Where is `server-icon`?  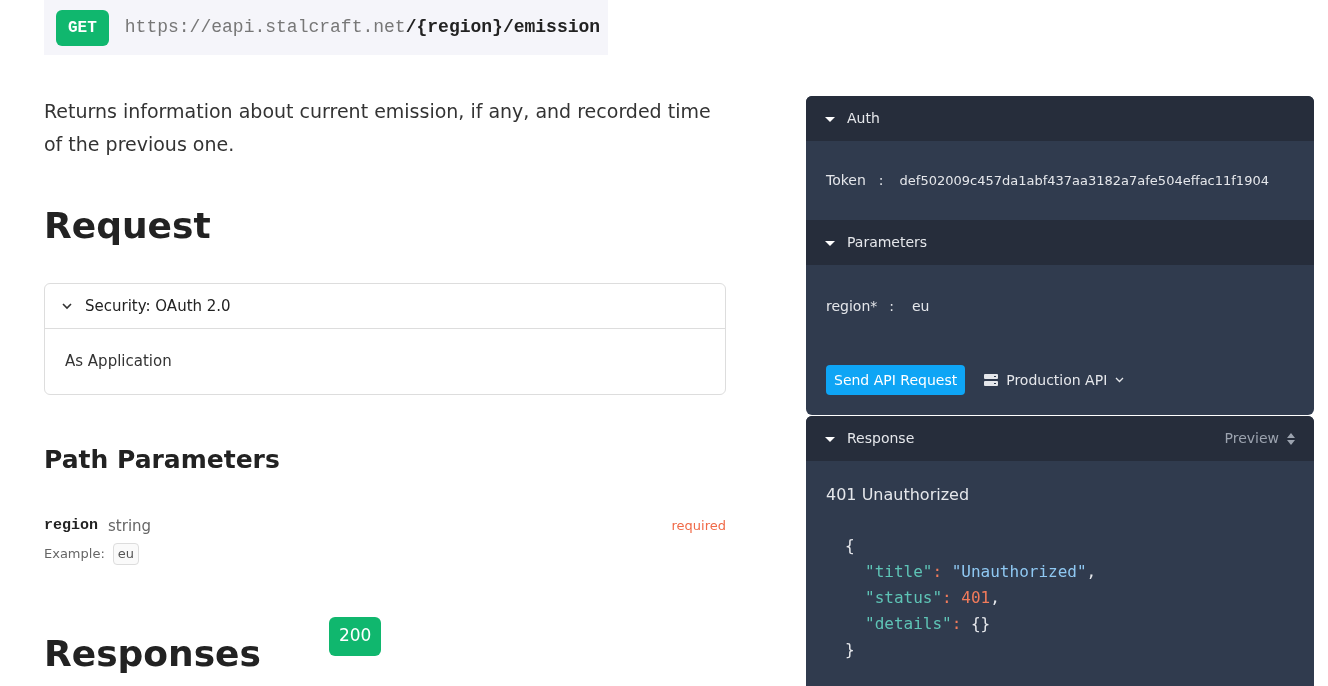
server-icon is located at coordinates (991, 380).